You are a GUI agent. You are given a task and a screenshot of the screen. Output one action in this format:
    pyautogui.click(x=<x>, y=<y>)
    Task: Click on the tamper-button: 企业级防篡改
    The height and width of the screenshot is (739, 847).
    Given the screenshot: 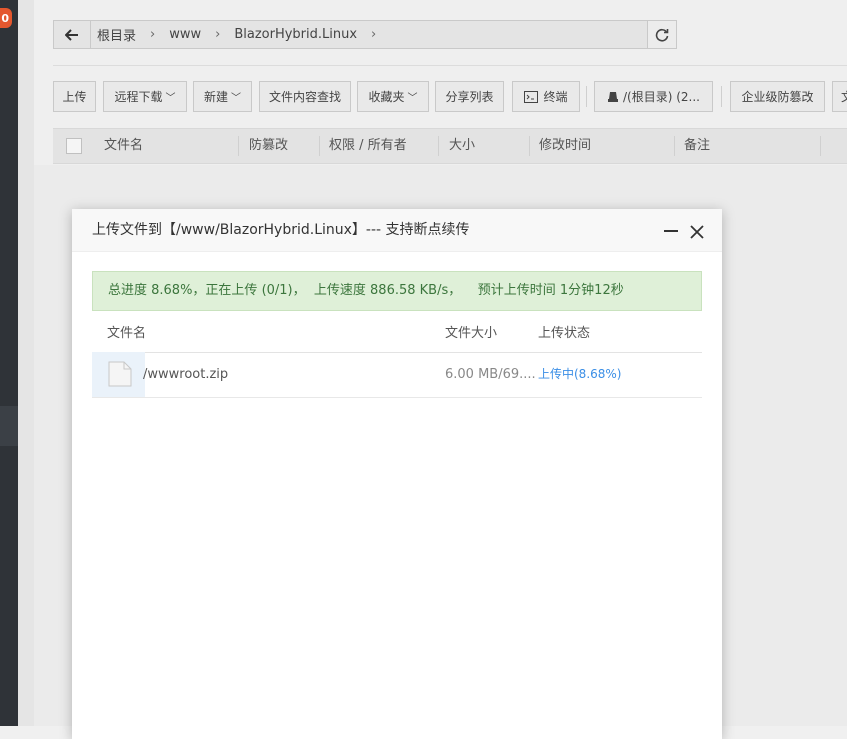 What is the action you would take?
    pyautogui.click(x=777, y=96)
    